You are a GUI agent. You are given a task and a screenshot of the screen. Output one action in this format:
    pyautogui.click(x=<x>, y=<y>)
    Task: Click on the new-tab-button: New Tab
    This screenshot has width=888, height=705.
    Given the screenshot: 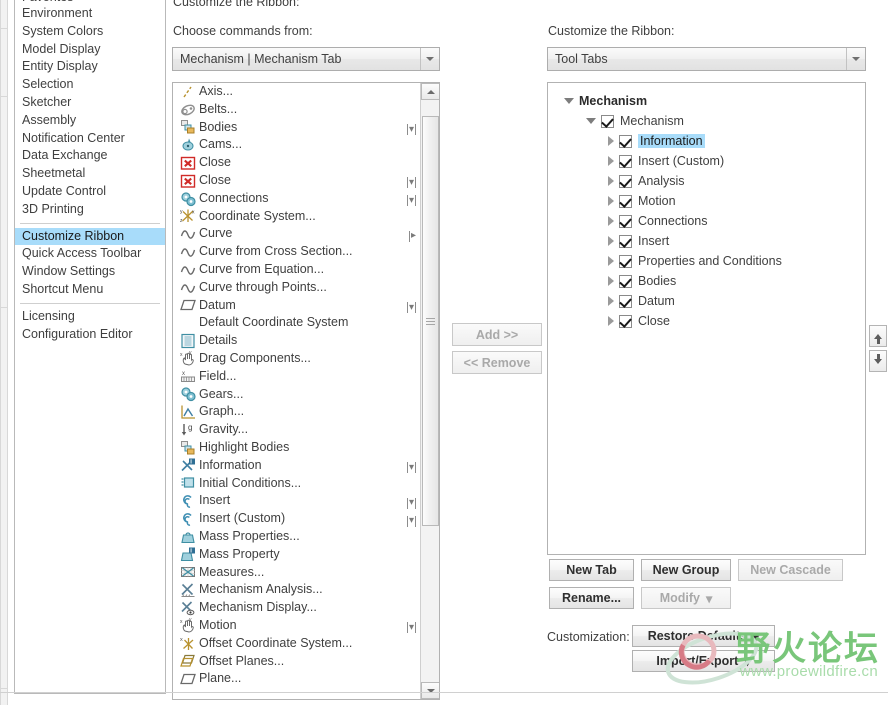 What is the action you would take?
    pyautogui.click(x=591, y=570)
    